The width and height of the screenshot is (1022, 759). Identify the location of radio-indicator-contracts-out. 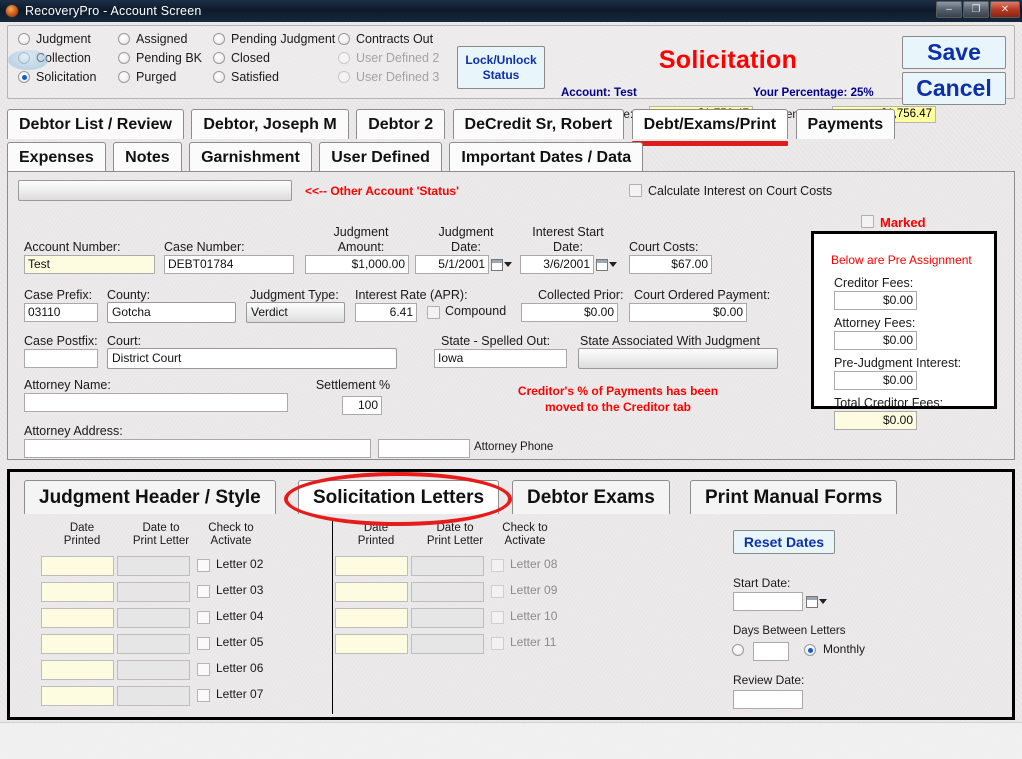
(344, 39).